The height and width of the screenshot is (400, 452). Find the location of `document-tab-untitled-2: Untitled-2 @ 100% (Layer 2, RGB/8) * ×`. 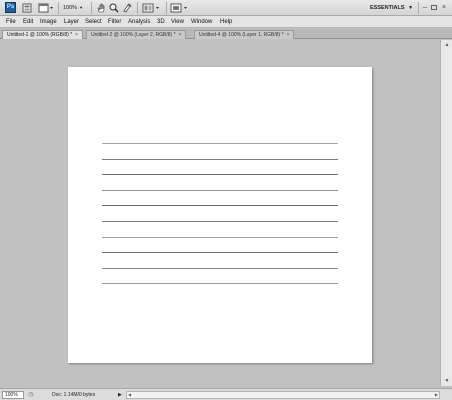

document-tab-untitled-2: Untitled-2 @ 100% (Layer 2, RGB/8) * × is located at coordinates (136, 34).